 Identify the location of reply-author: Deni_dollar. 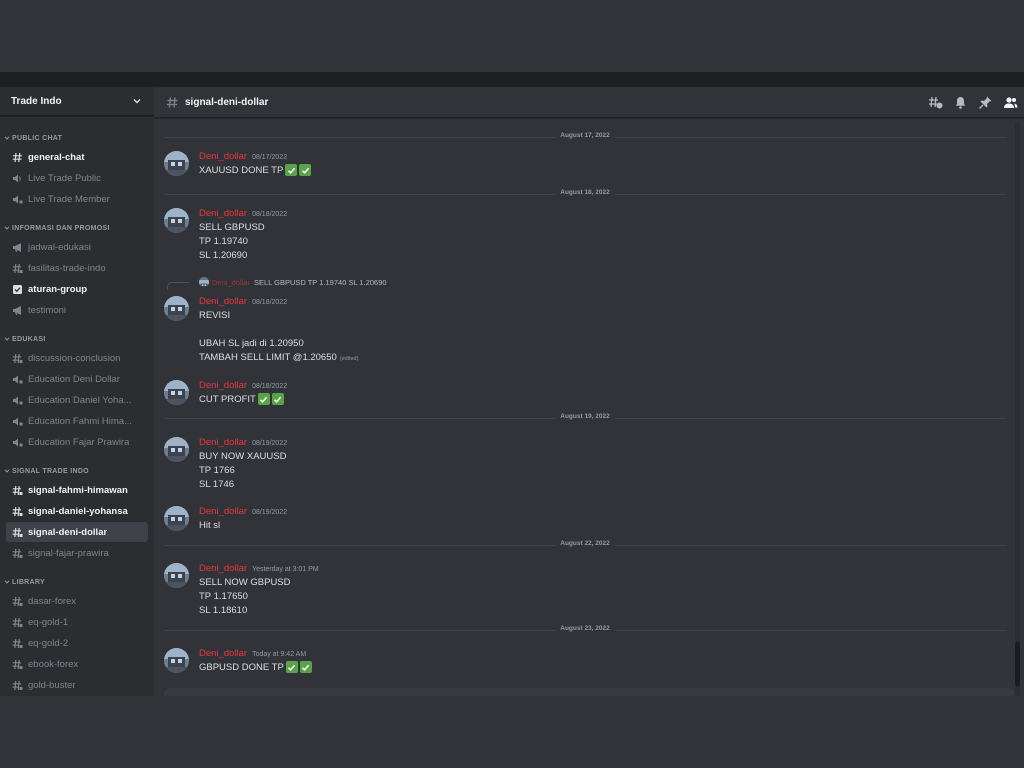
(231, 282).